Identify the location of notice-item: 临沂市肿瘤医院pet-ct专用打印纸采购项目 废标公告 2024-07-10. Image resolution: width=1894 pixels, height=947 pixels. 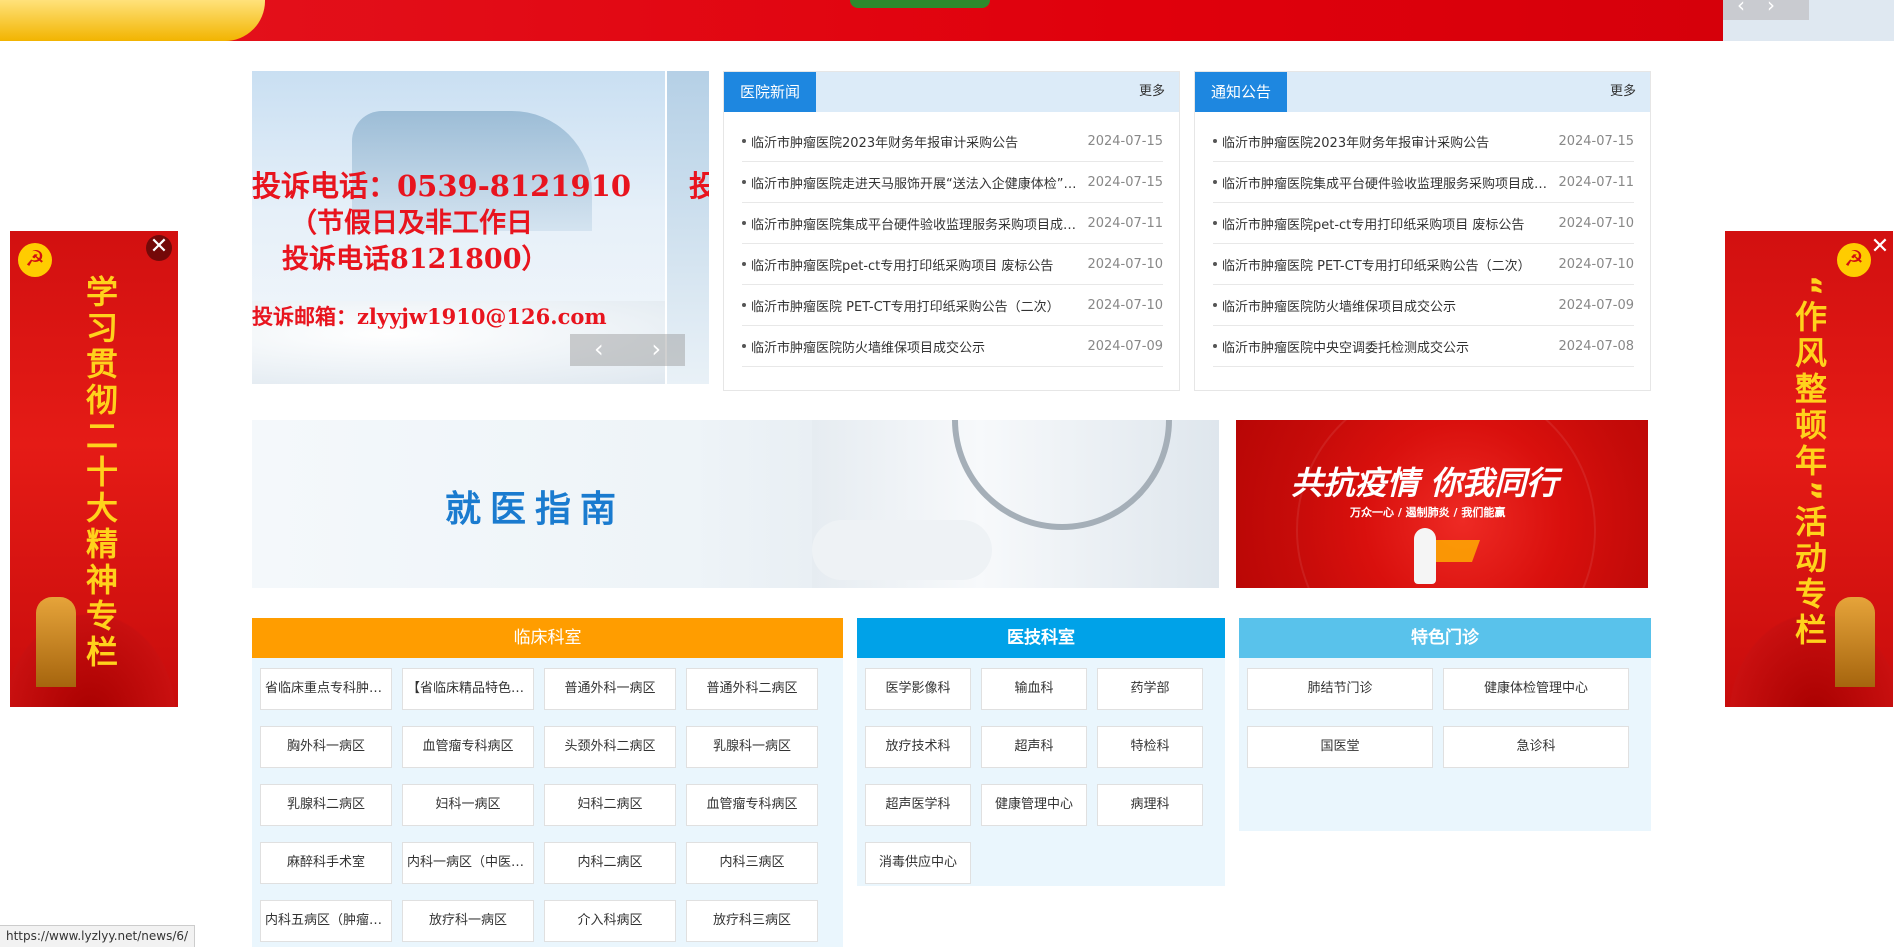
(1423, 223).